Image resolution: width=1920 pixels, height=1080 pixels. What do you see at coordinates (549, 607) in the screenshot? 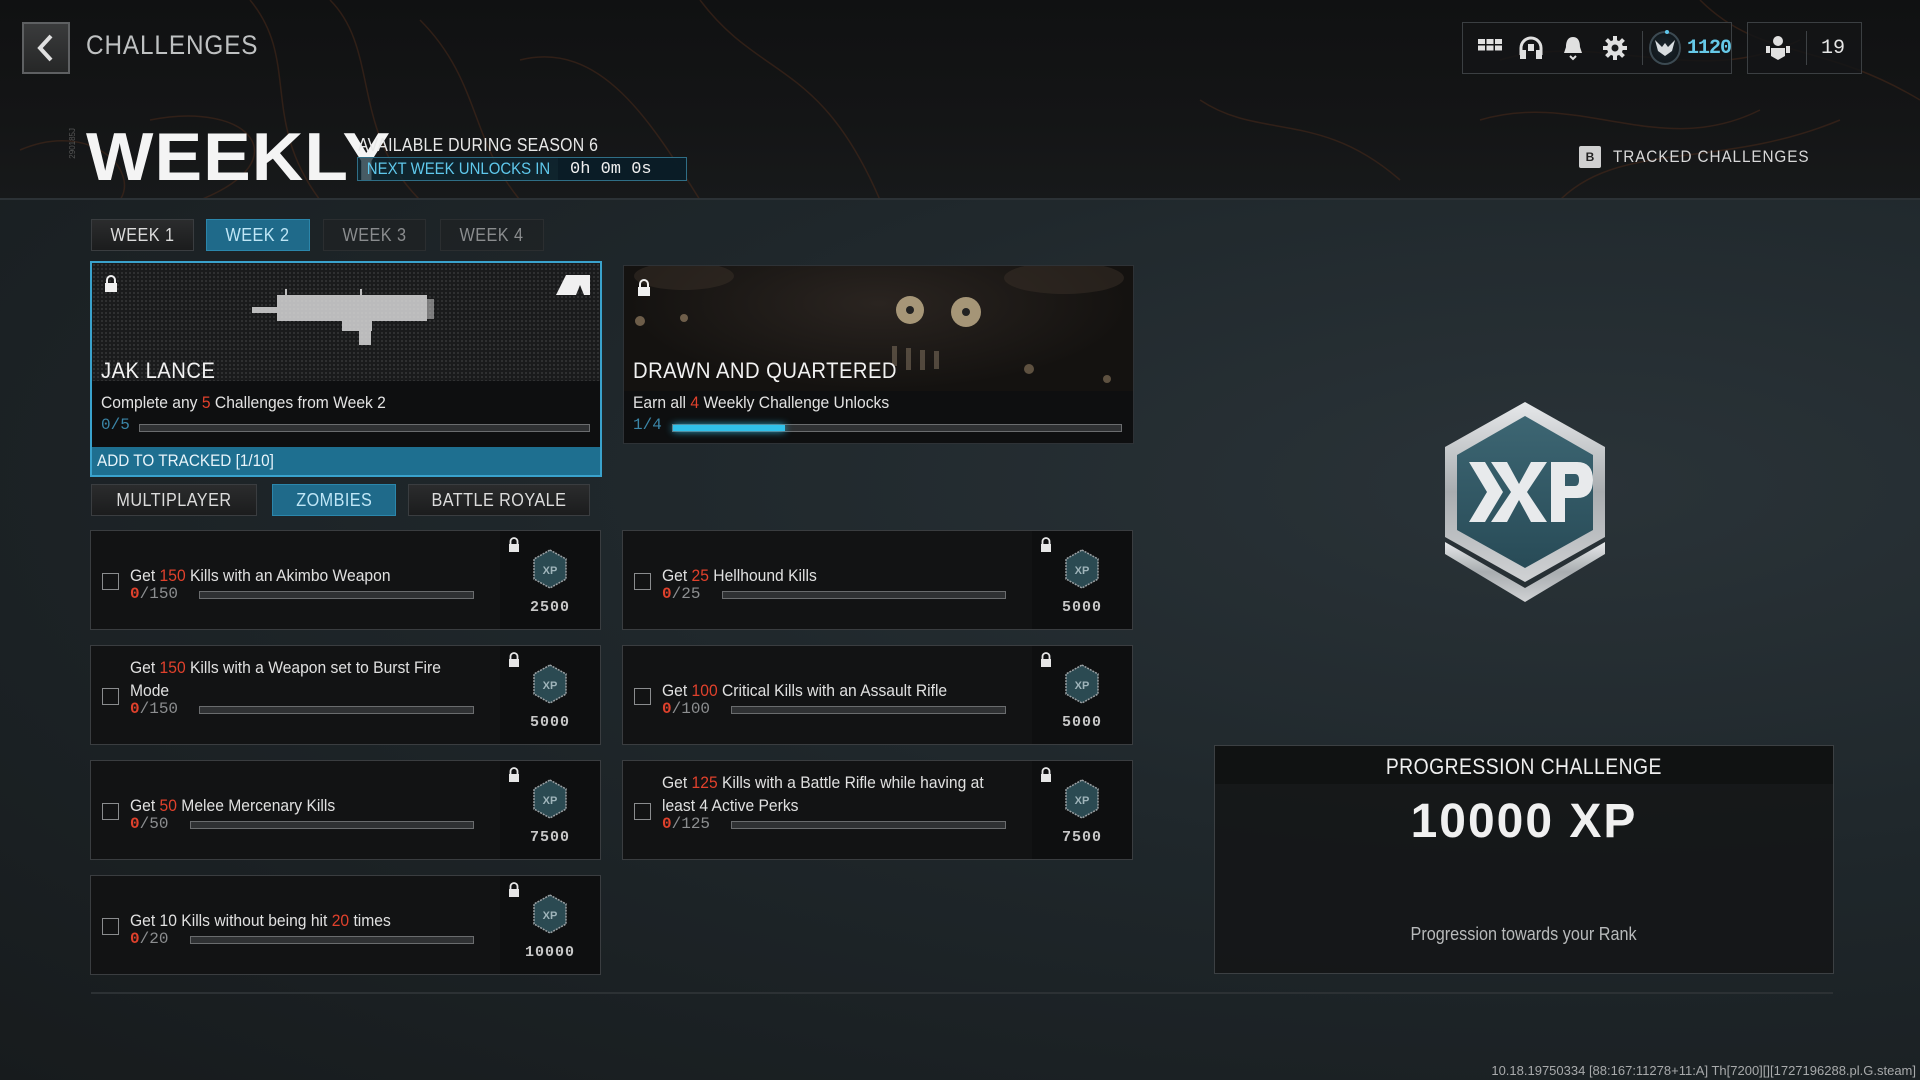
I see `reward-xp-value: 2500` at bounding box center [549, 607].